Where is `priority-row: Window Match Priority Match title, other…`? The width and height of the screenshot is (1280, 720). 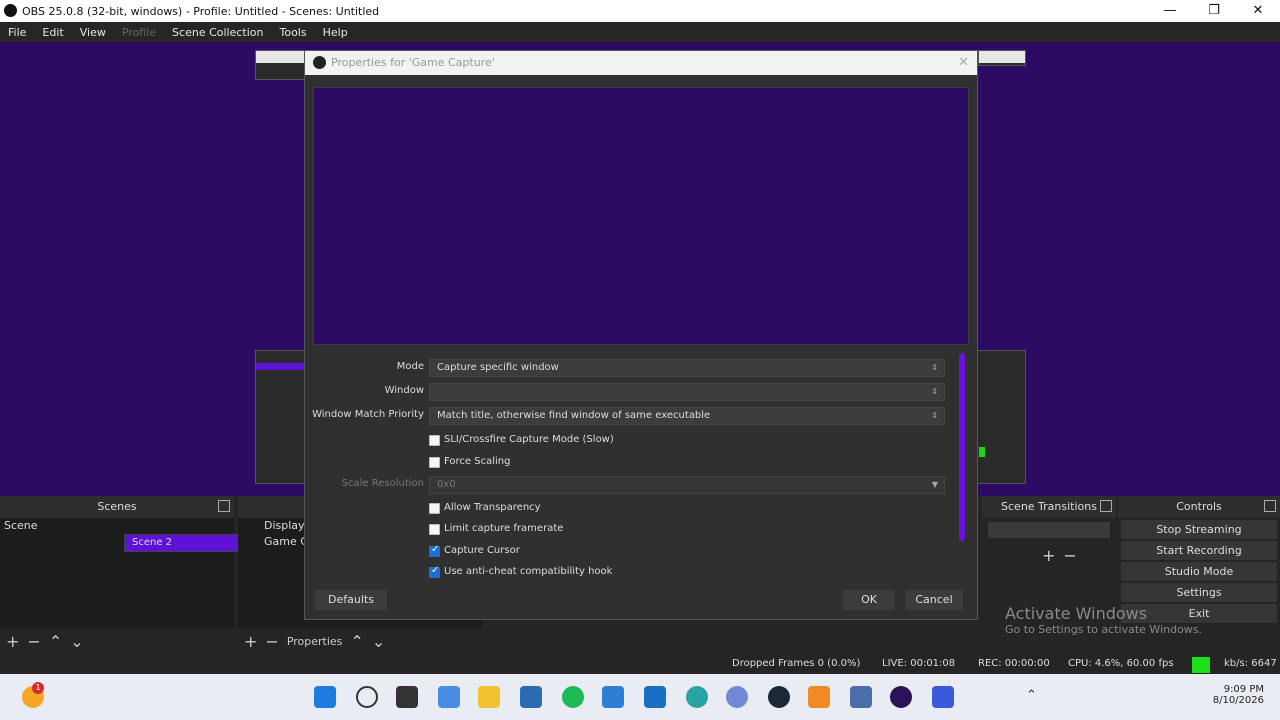 priority-row: Window Match Priority Match title, other… is located at coordinates (642, 416).